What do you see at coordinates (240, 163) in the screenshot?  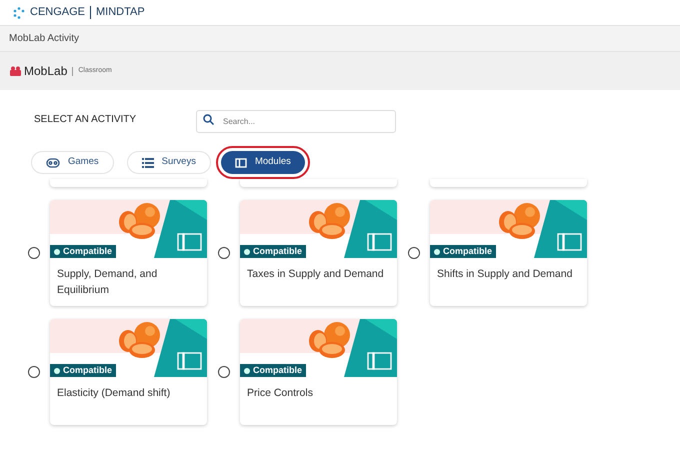 I see `panel-icon` at bounding box center [240, 163].